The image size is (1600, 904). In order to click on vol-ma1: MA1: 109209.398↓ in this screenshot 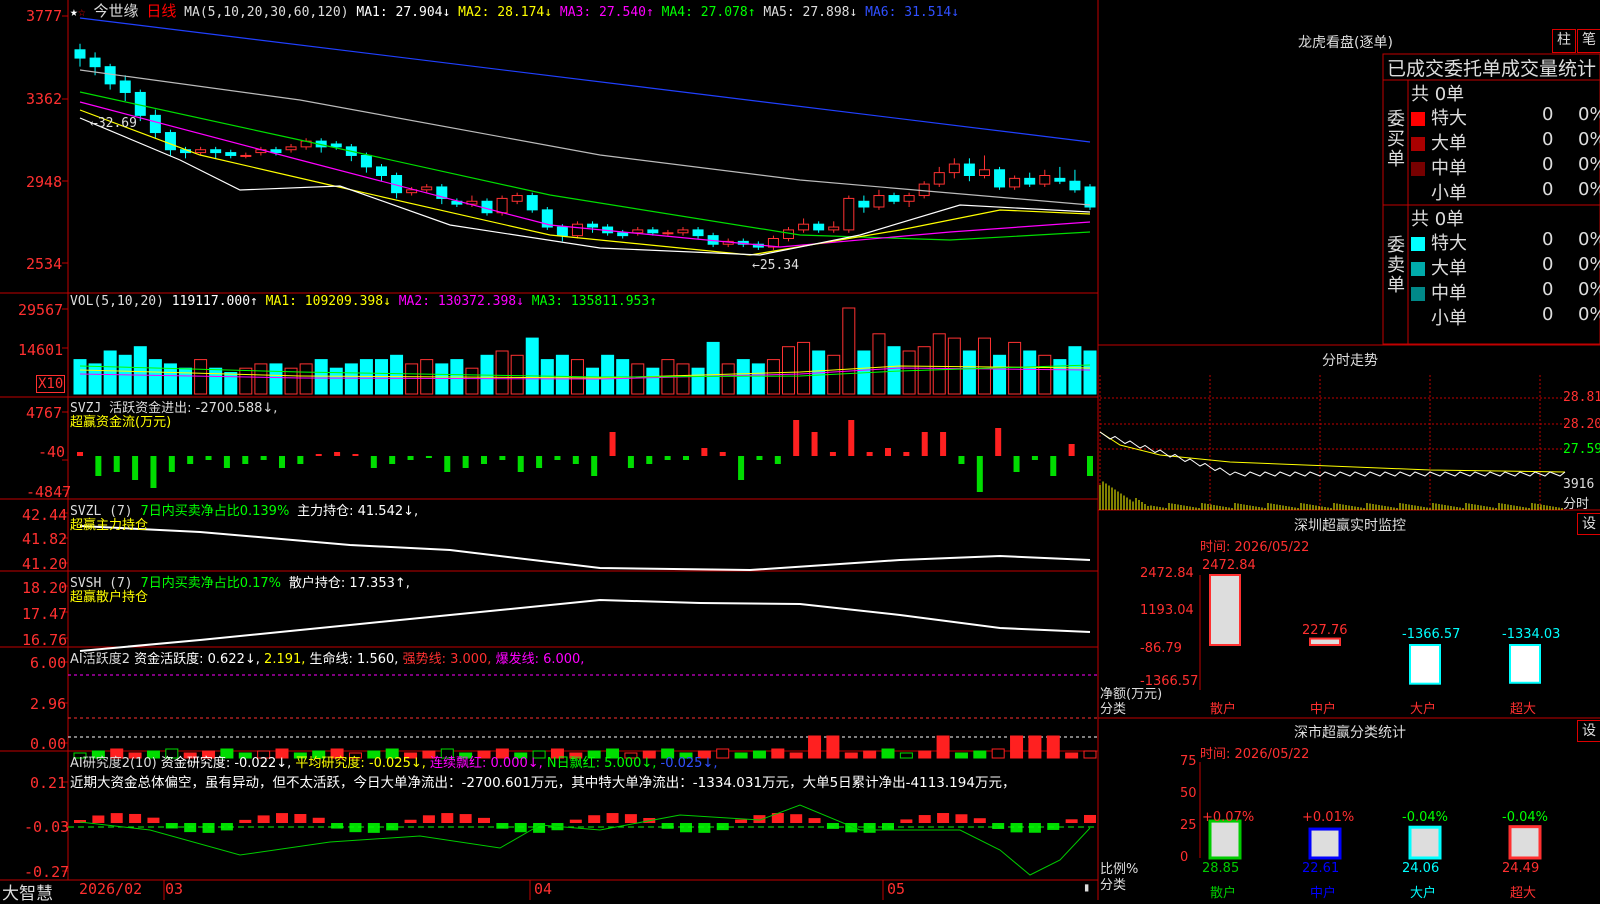, I will do `click(328, 301)`.